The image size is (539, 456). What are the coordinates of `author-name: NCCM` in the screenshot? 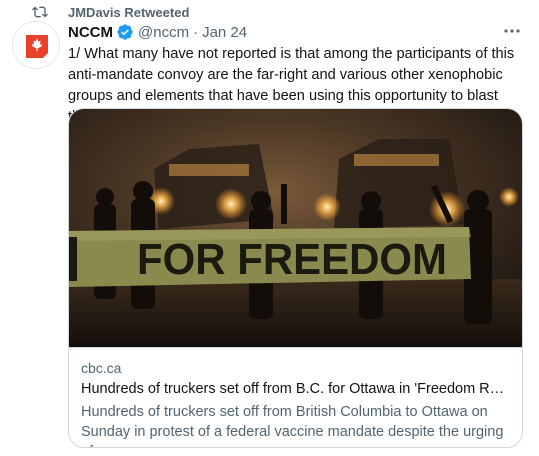 It's located at (90, 32).